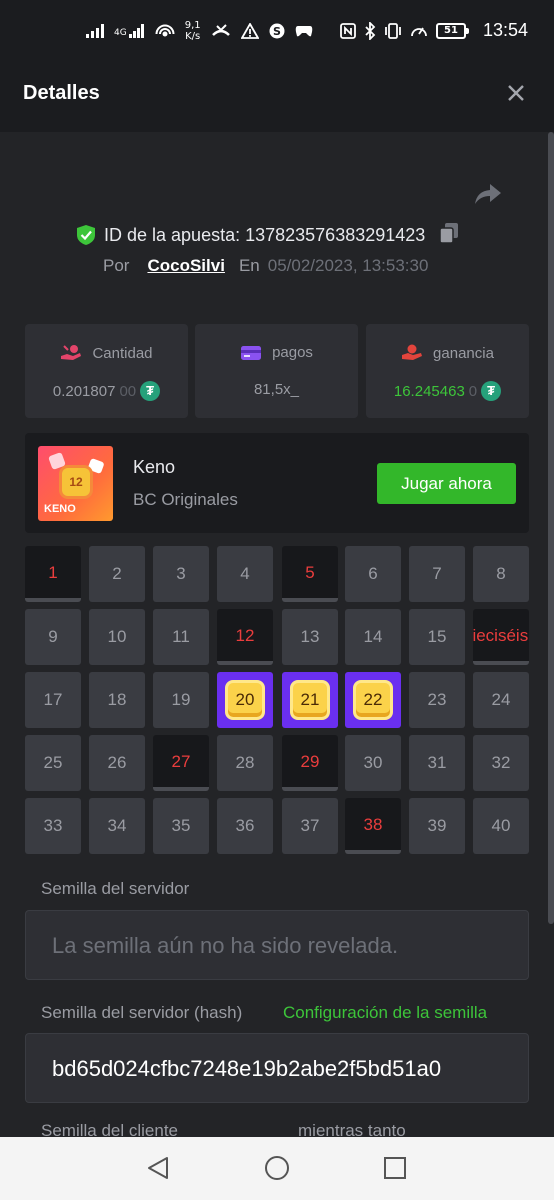 This screenshot has width=554, height=1200. What do you see at coordinates (192, 25) in the screenshot?
I see `net-speed-value: 9,1` at bounding box center [192, 25].